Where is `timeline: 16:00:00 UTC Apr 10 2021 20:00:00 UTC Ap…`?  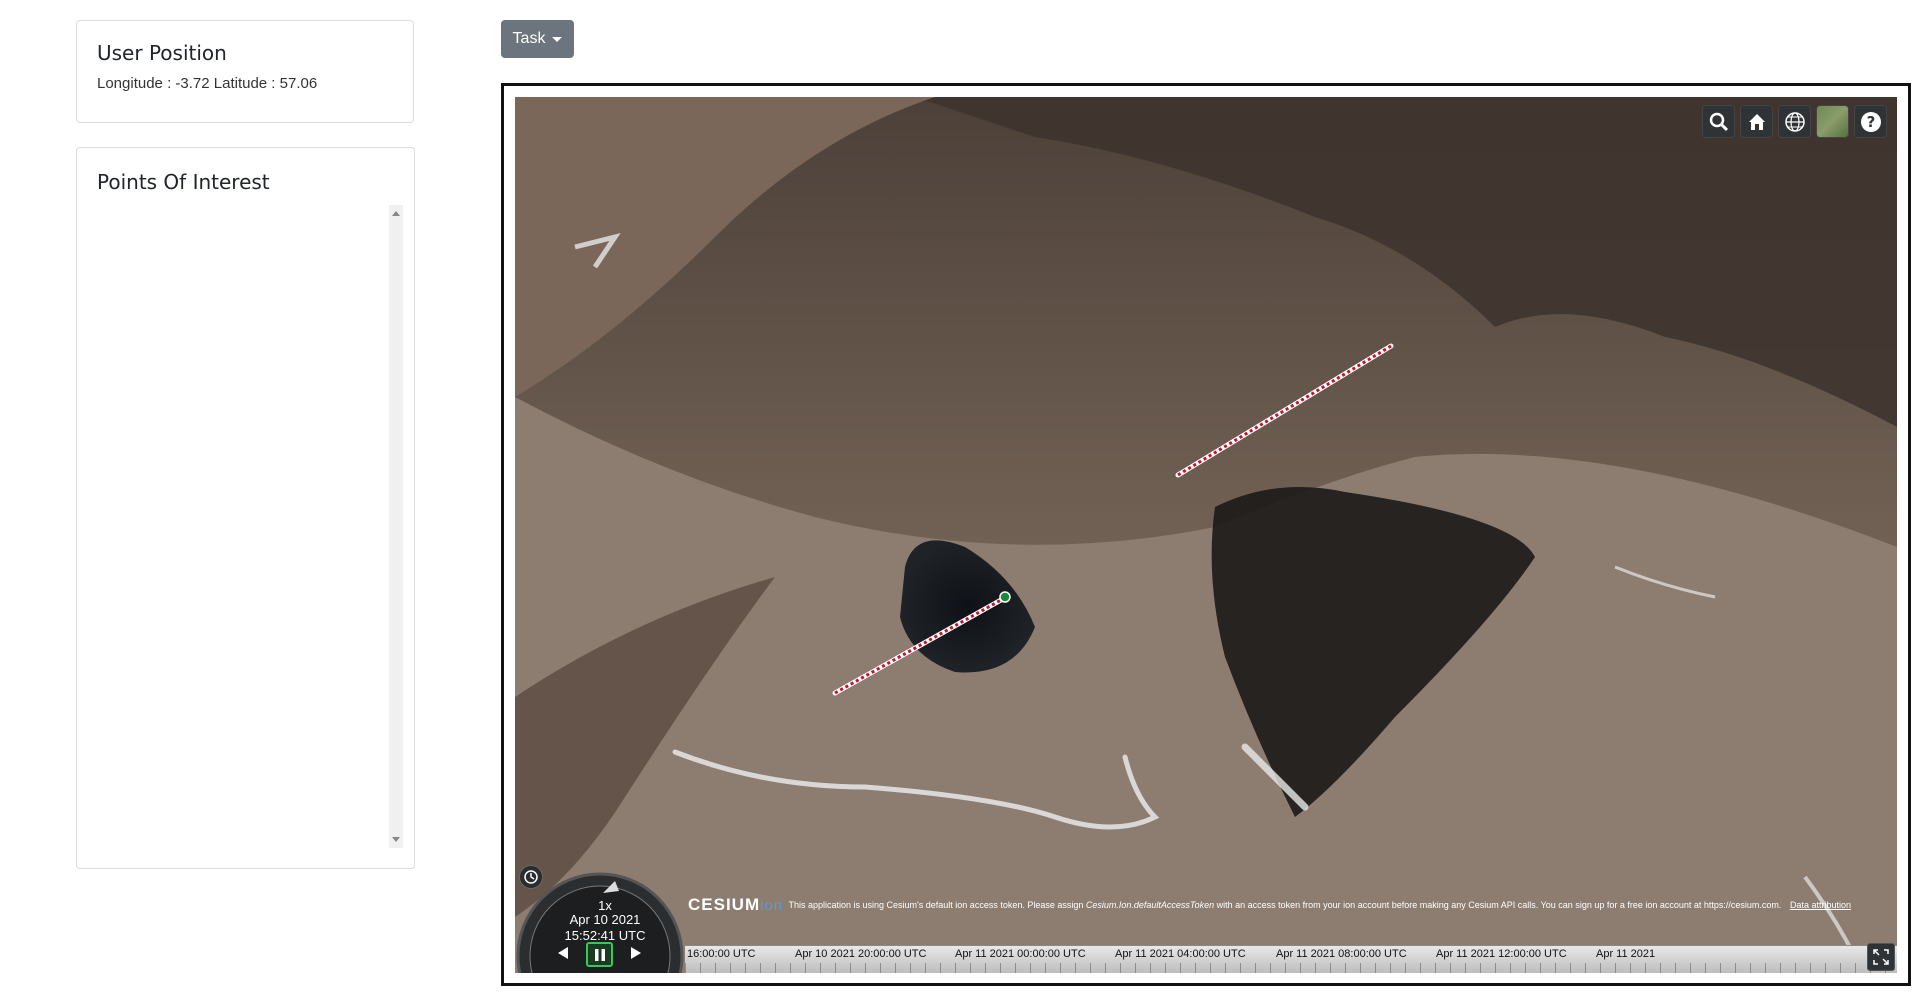
timeline: 16:00:00 UTC Apr 10 2021 20:00:00 UTC Ap… is located at coordinates (1291, 958).